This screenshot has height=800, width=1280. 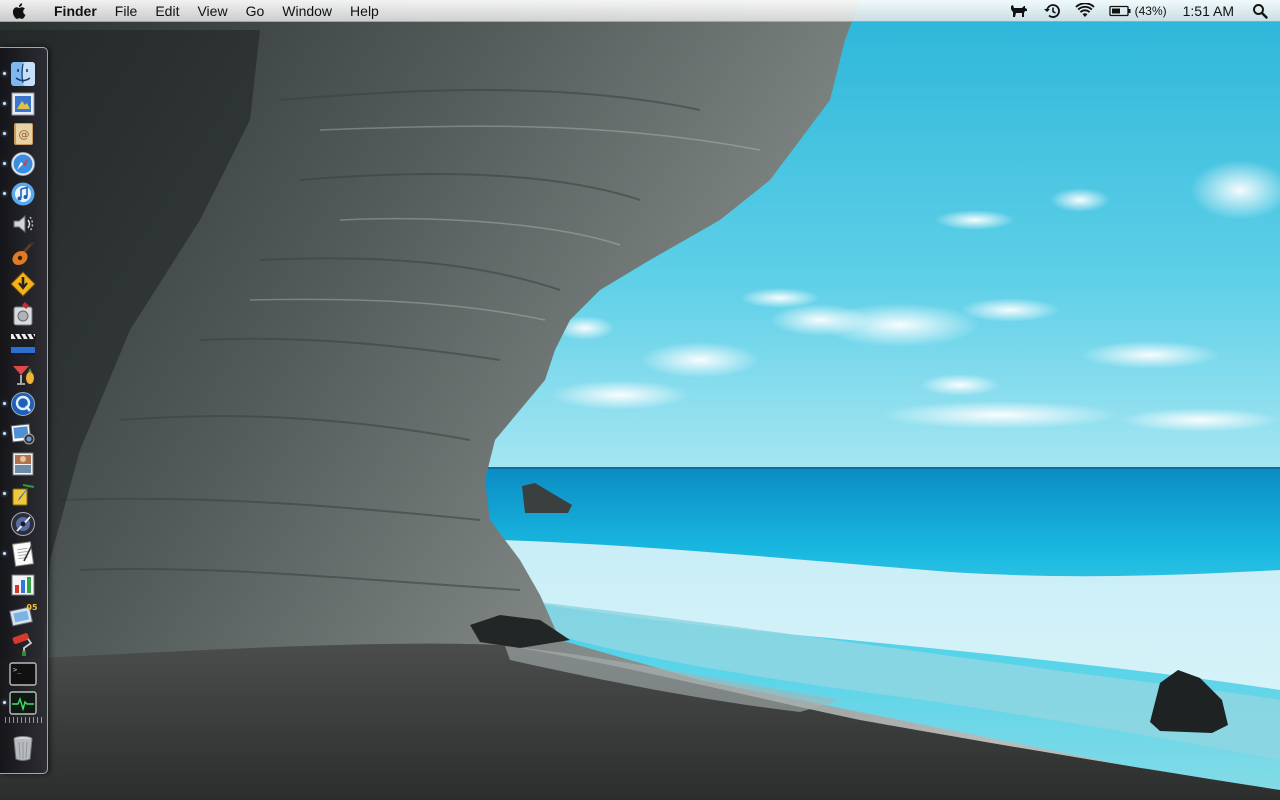 What do you see at coordinates (1150, 10) in the screenshot?
I see `battery-percent: (43%)` at bounding box center [1150, 10].